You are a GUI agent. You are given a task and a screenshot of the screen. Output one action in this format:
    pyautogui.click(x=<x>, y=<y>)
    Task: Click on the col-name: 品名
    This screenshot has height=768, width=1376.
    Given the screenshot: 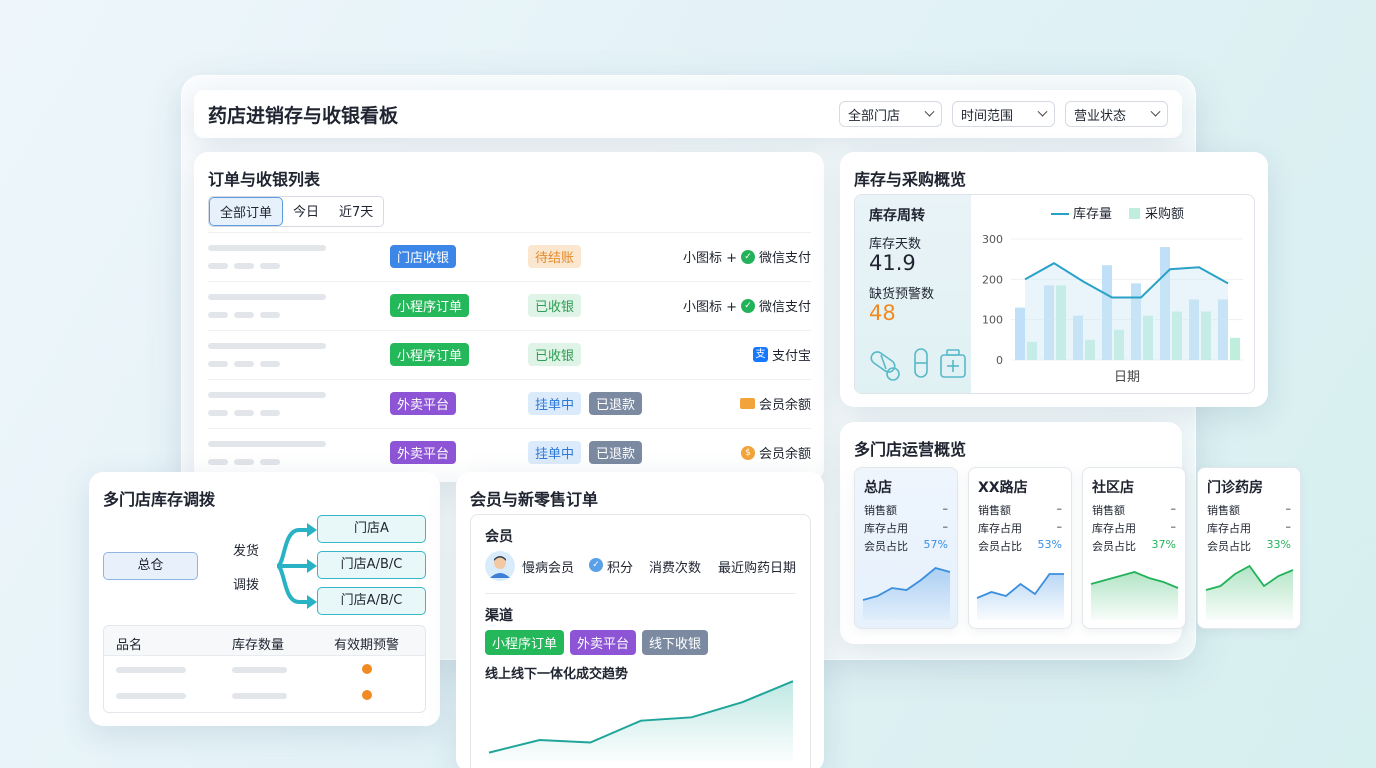 What is the action you would take?
    pyautogui.click(x=129, y=645)
    